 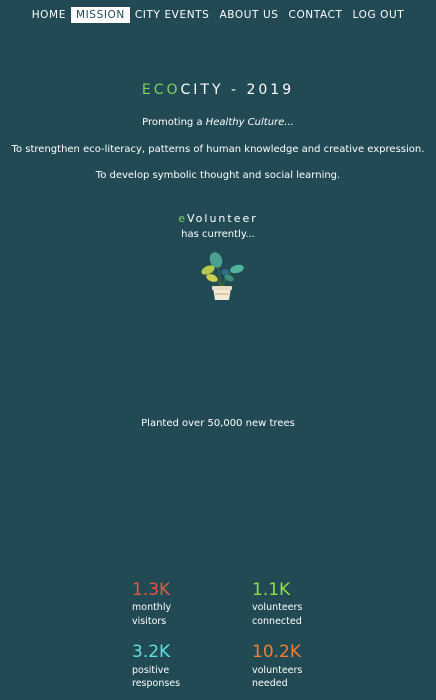 I want to click on stat-monthly-visitors-label-1: monthly, so click(x=152, y=607).